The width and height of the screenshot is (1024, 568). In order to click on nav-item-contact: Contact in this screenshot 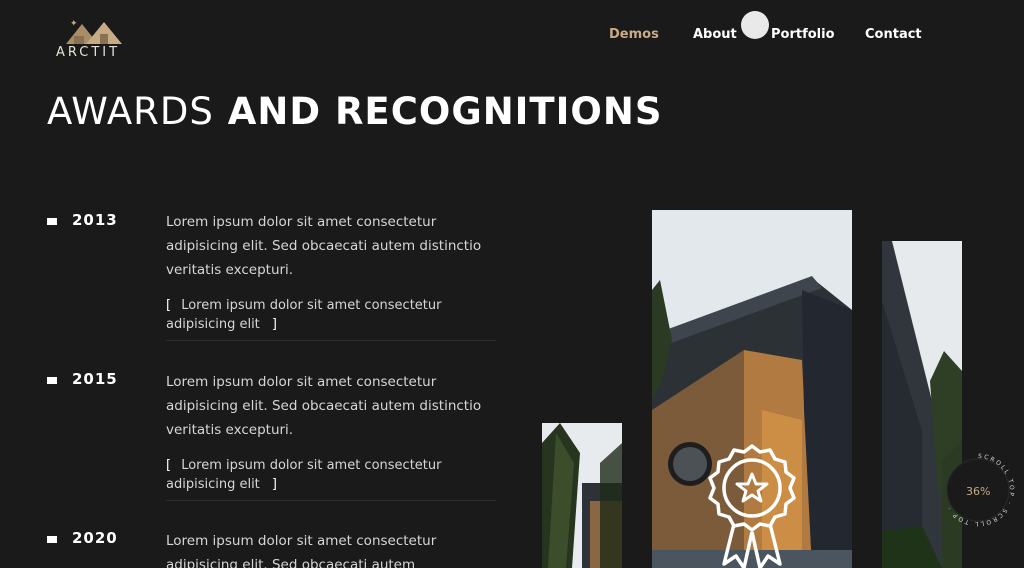, I will do `click(893, 34)`.